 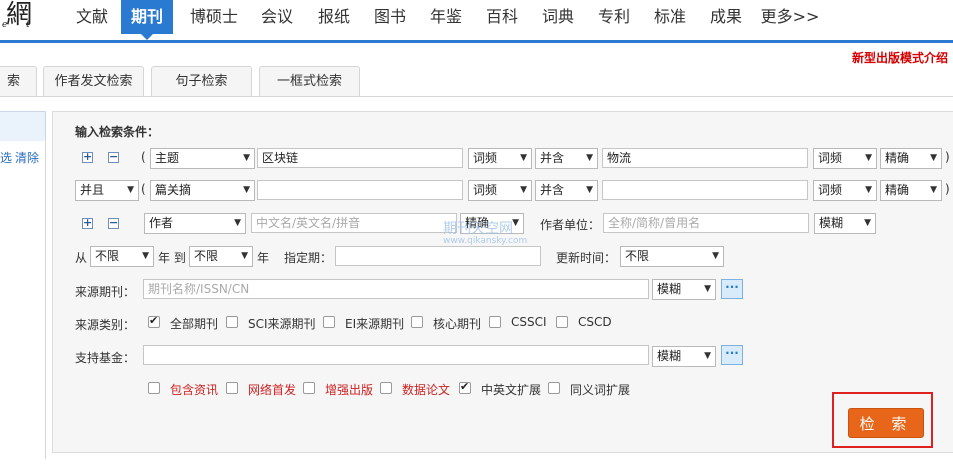 I want to click on paren-open: (, so click(x=143, y=157).